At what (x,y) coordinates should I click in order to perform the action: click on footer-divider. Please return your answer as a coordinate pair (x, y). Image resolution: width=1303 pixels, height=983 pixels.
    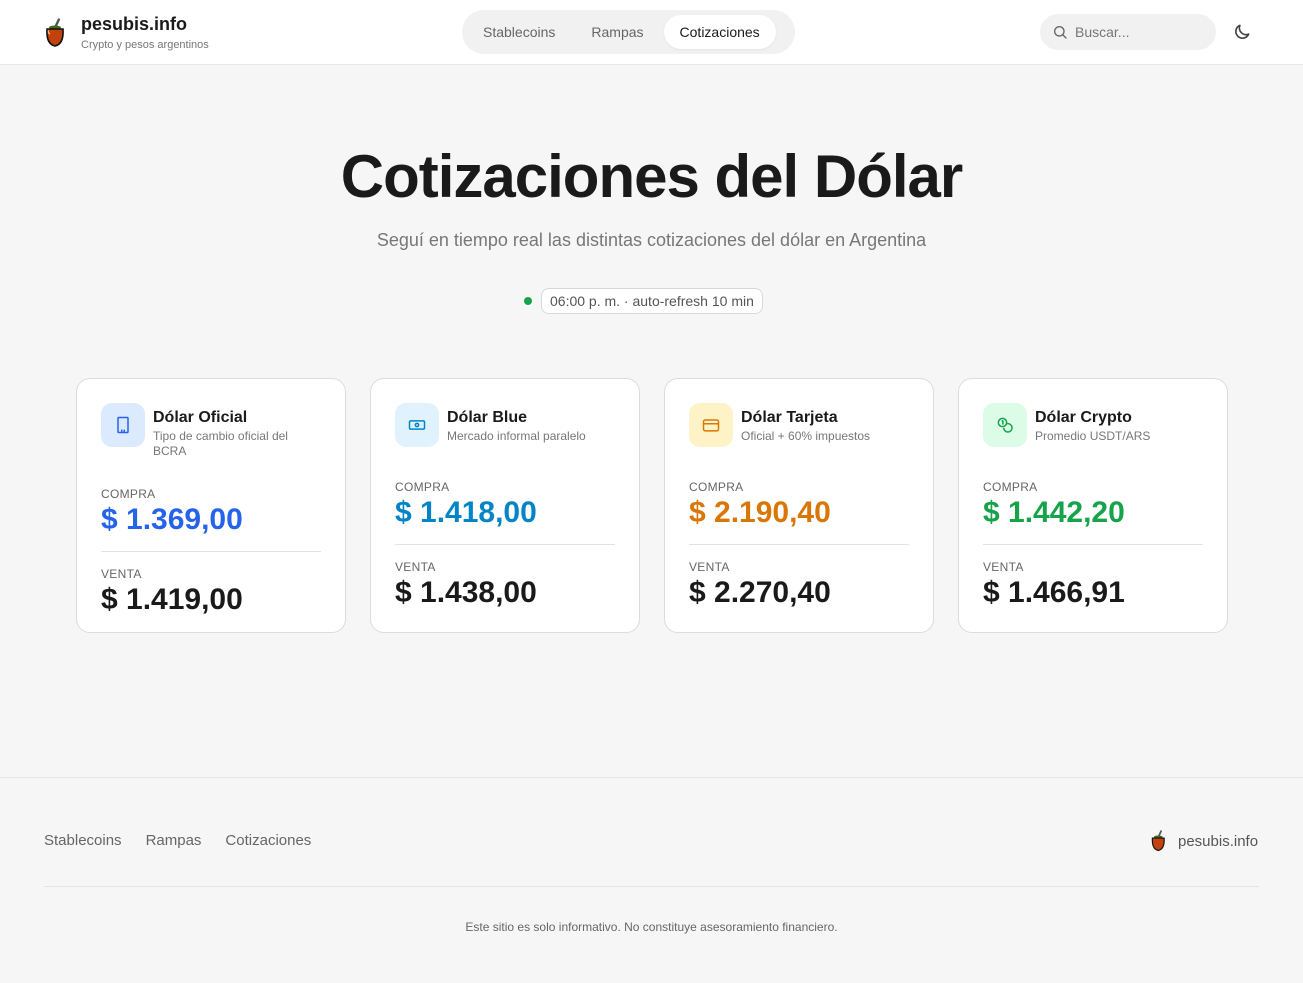
    Looking at the image, I should click on (651, 886).